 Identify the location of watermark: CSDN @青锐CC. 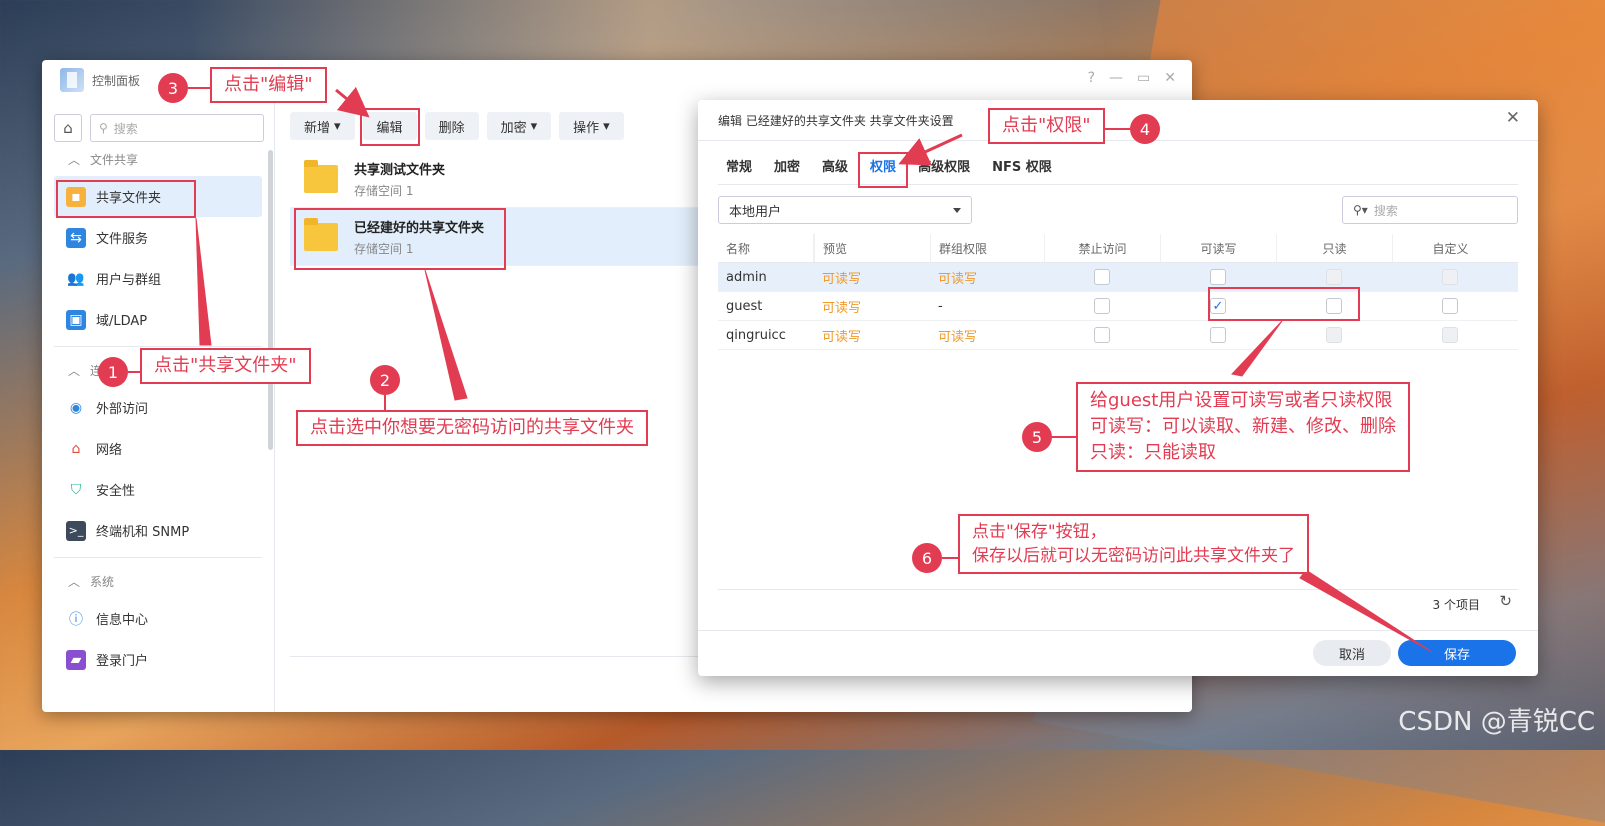
(1496, 722).